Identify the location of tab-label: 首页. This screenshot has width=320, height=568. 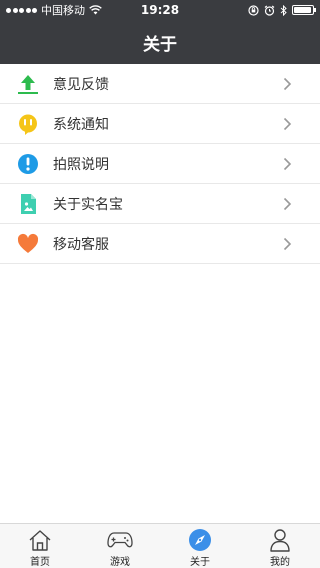
(40, 562).